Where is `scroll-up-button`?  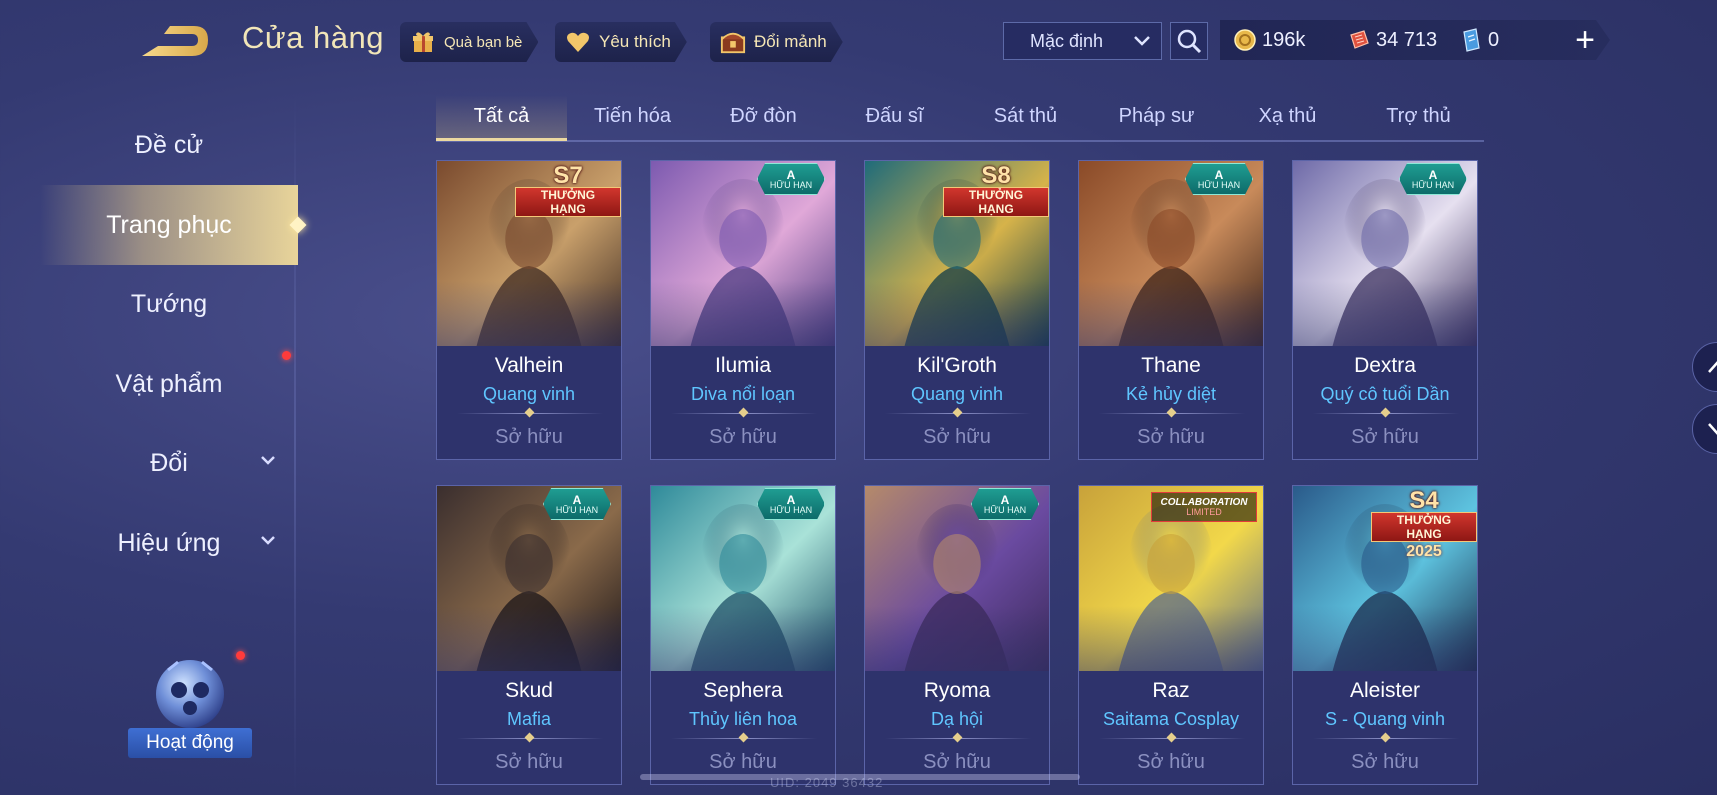
scroll-up-button is located at coordinates (1704, 367).